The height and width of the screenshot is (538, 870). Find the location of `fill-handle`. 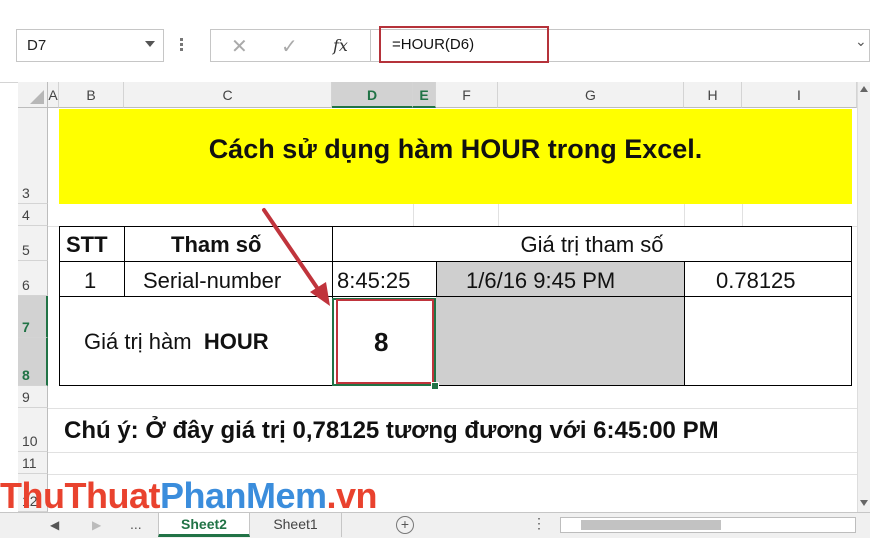

fill-handle is located at coordinates (435, 386).